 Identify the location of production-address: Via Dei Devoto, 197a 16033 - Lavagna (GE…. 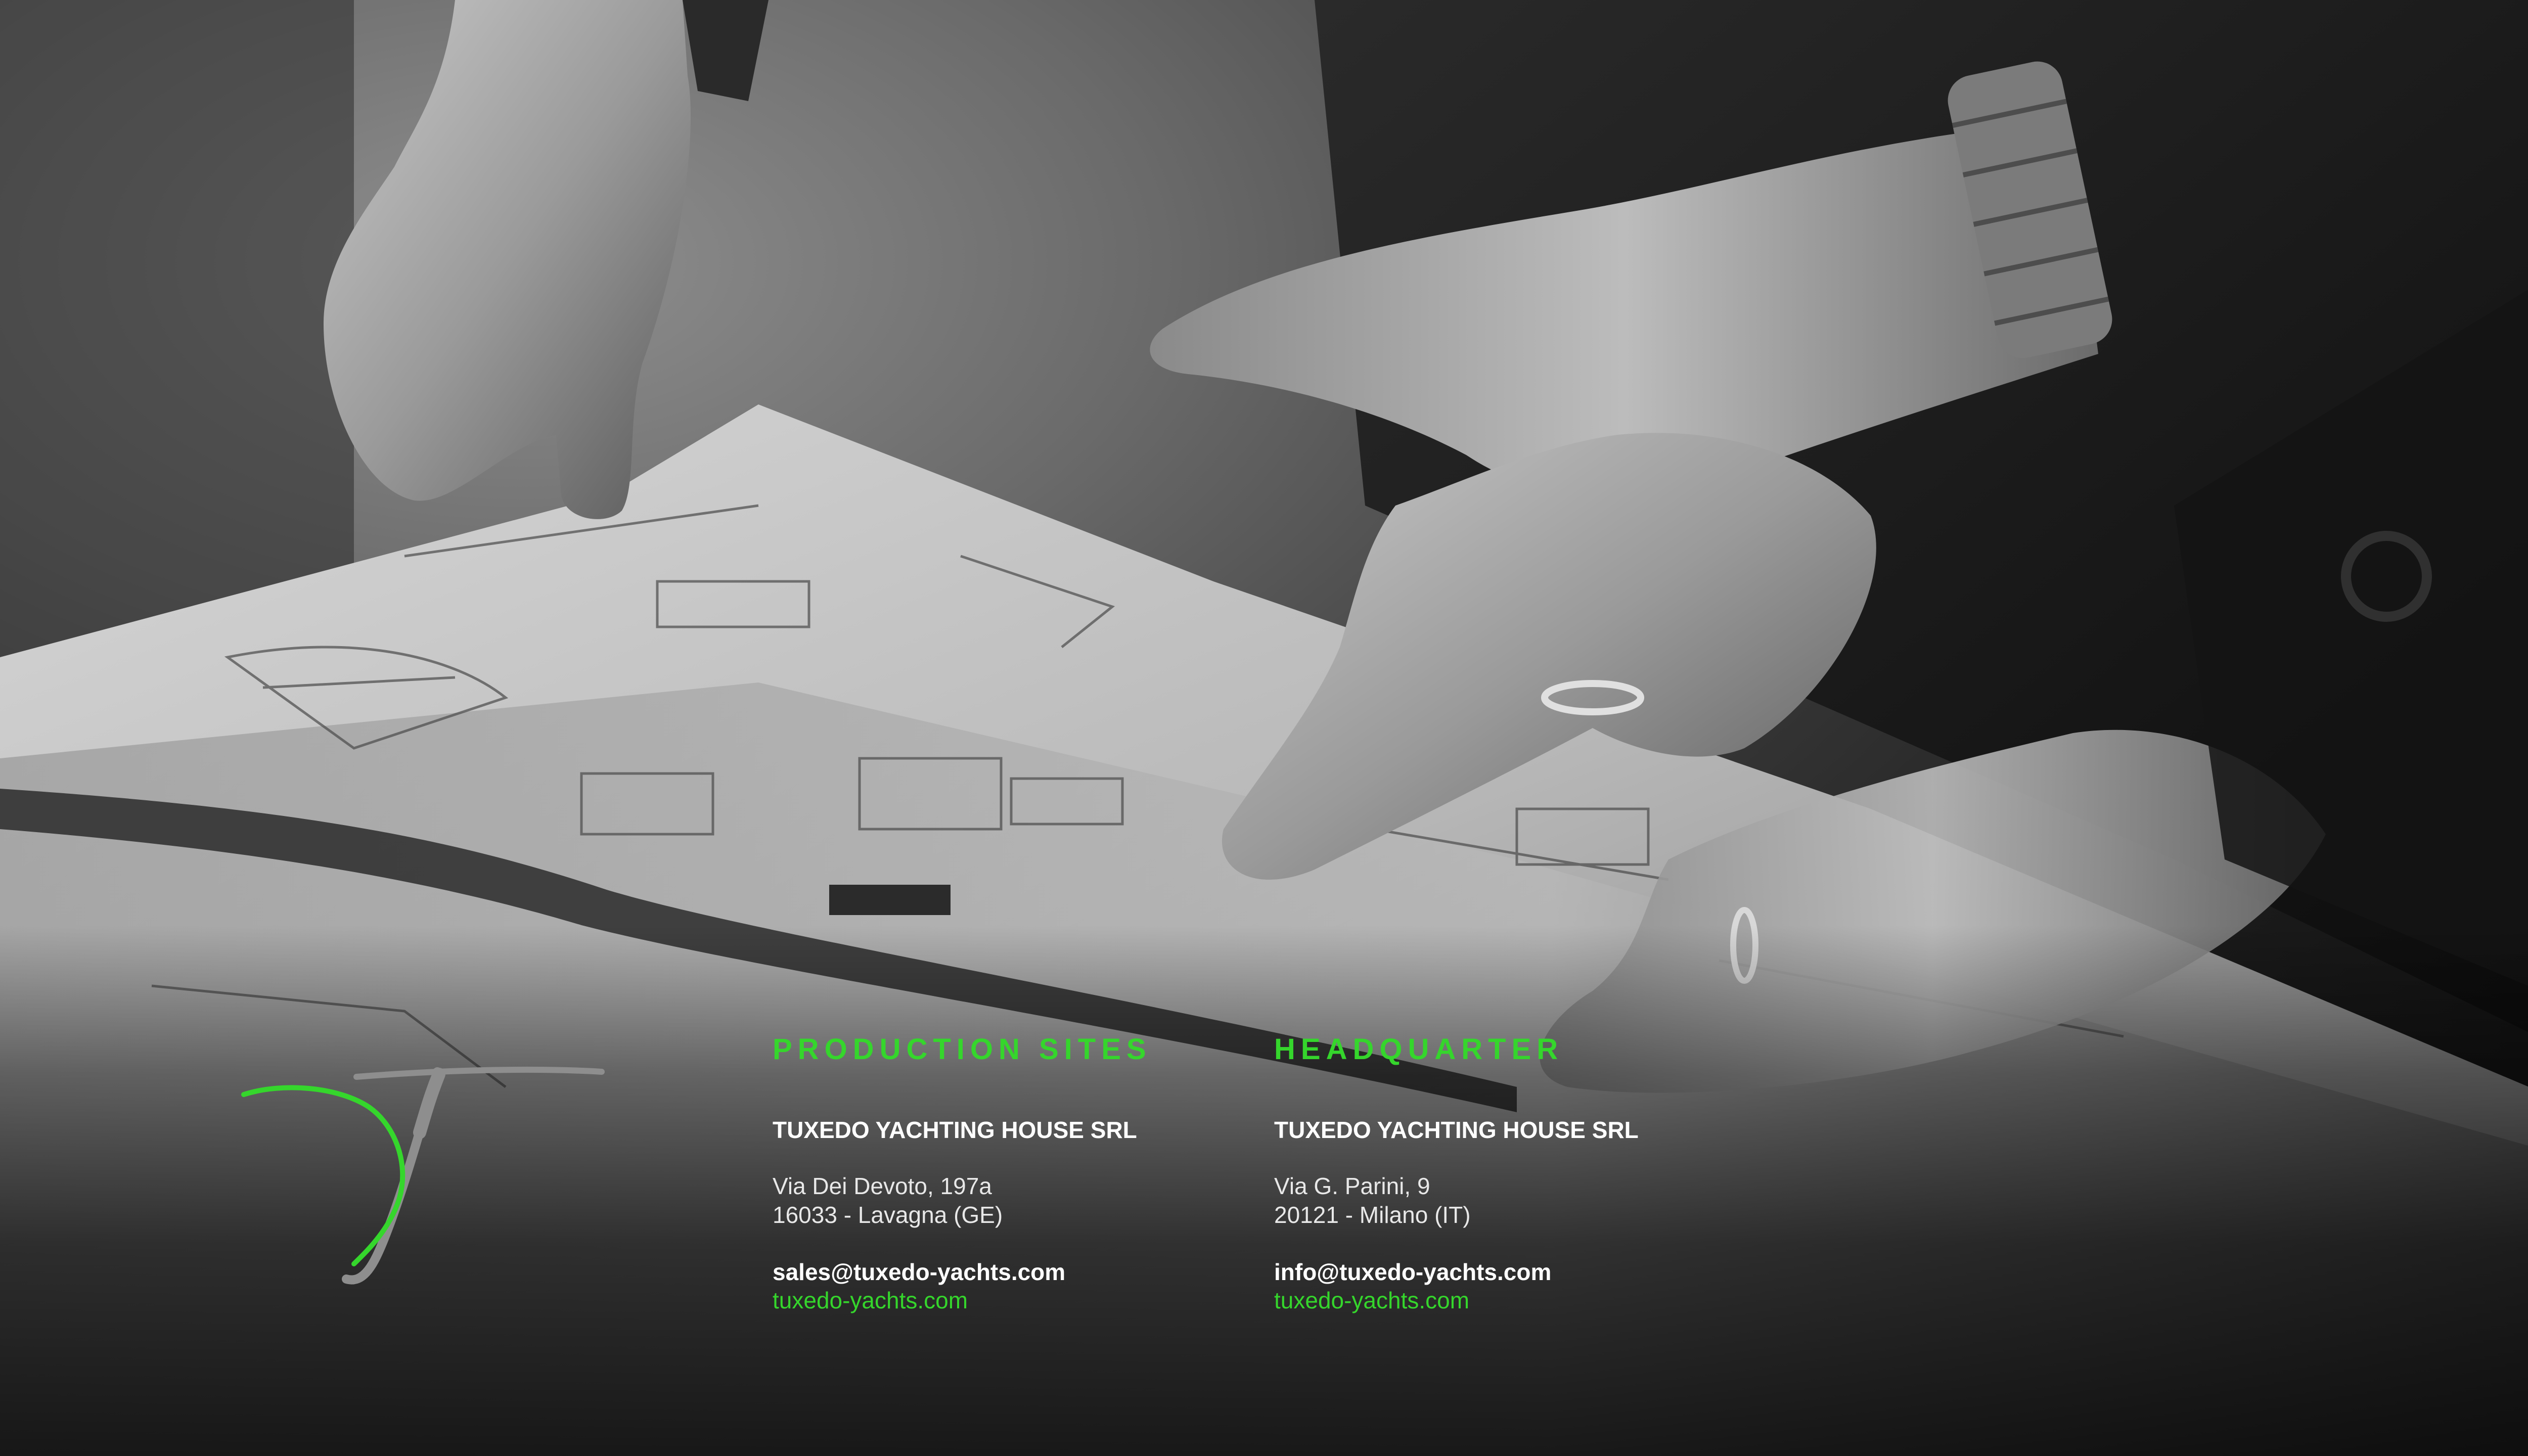
(963, 1201).